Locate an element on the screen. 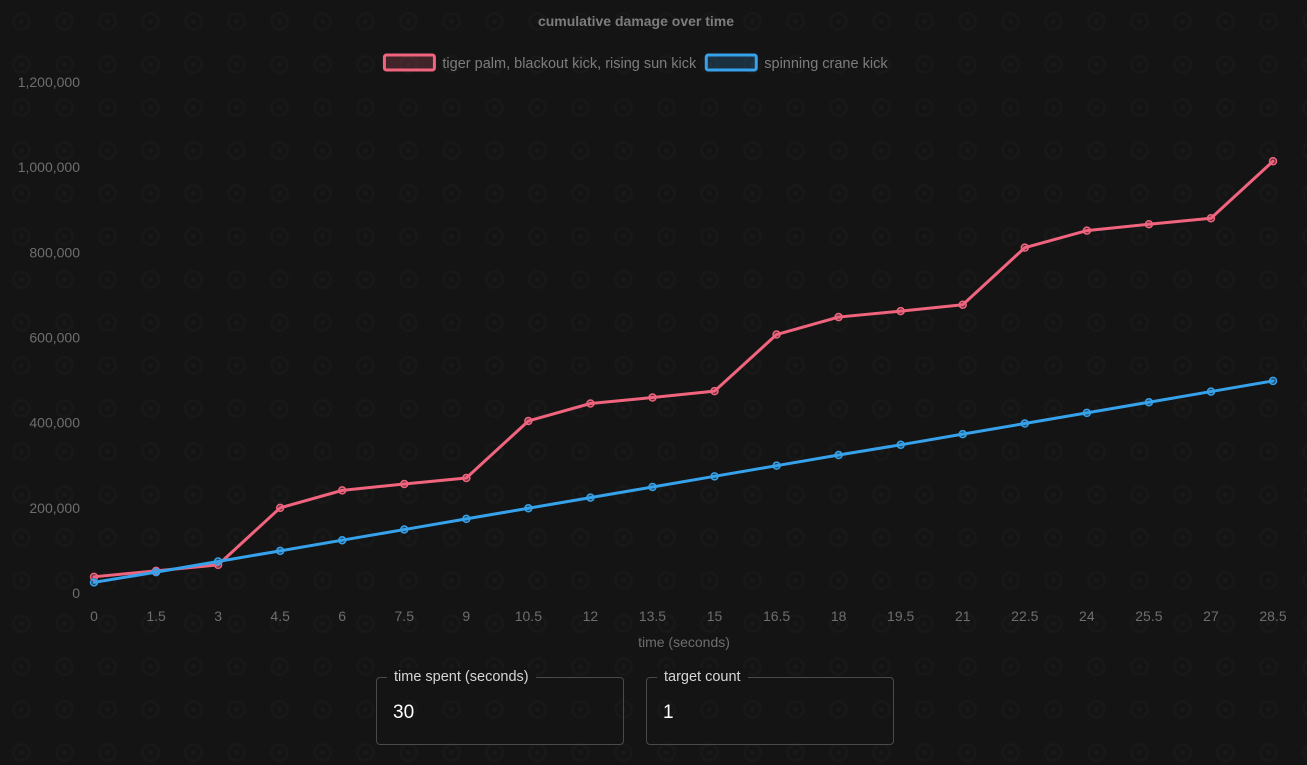 The height and width of the screenshot is (765, 1307). x-axis-label: time (seconds) is located at coordinates (684, 642).